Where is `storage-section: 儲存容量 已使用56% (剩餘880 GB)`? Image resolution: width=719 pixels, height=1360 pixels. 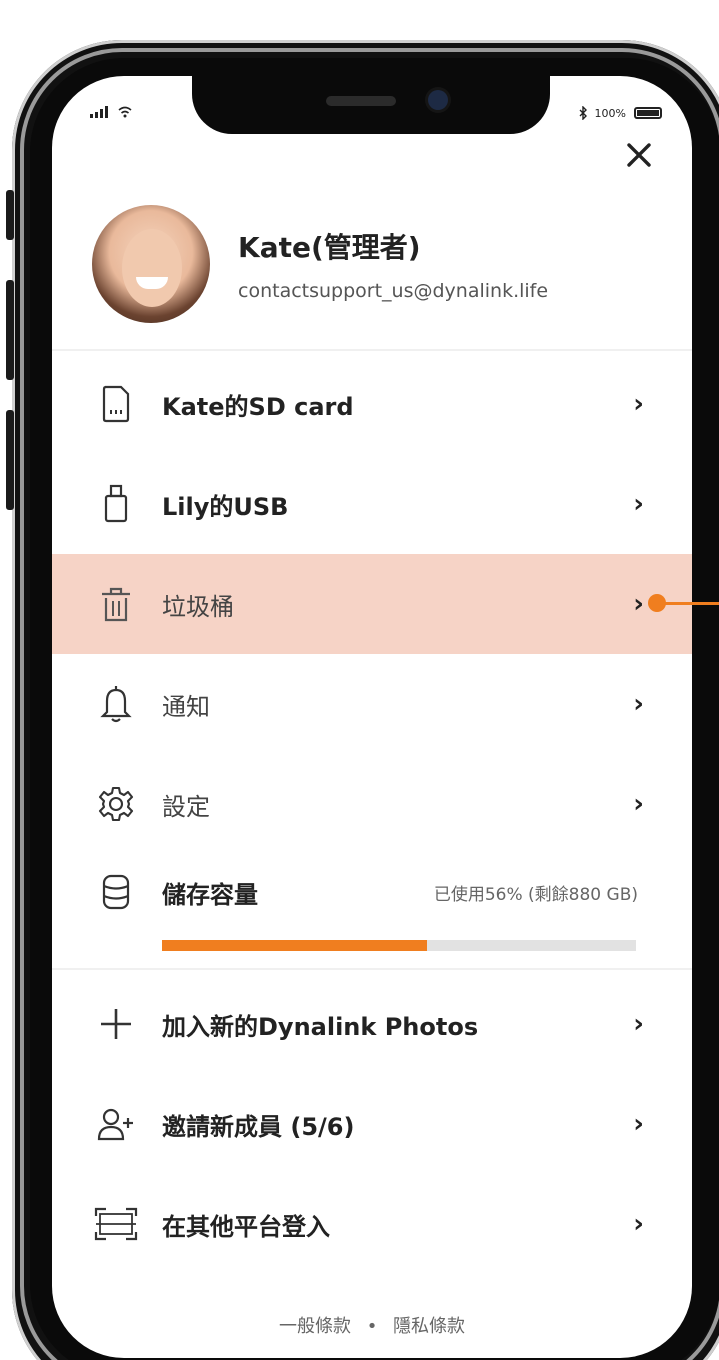 storage-section: 儲存容量 已使用56% (剩餘880 GB) is located at coordinates (372, 922).